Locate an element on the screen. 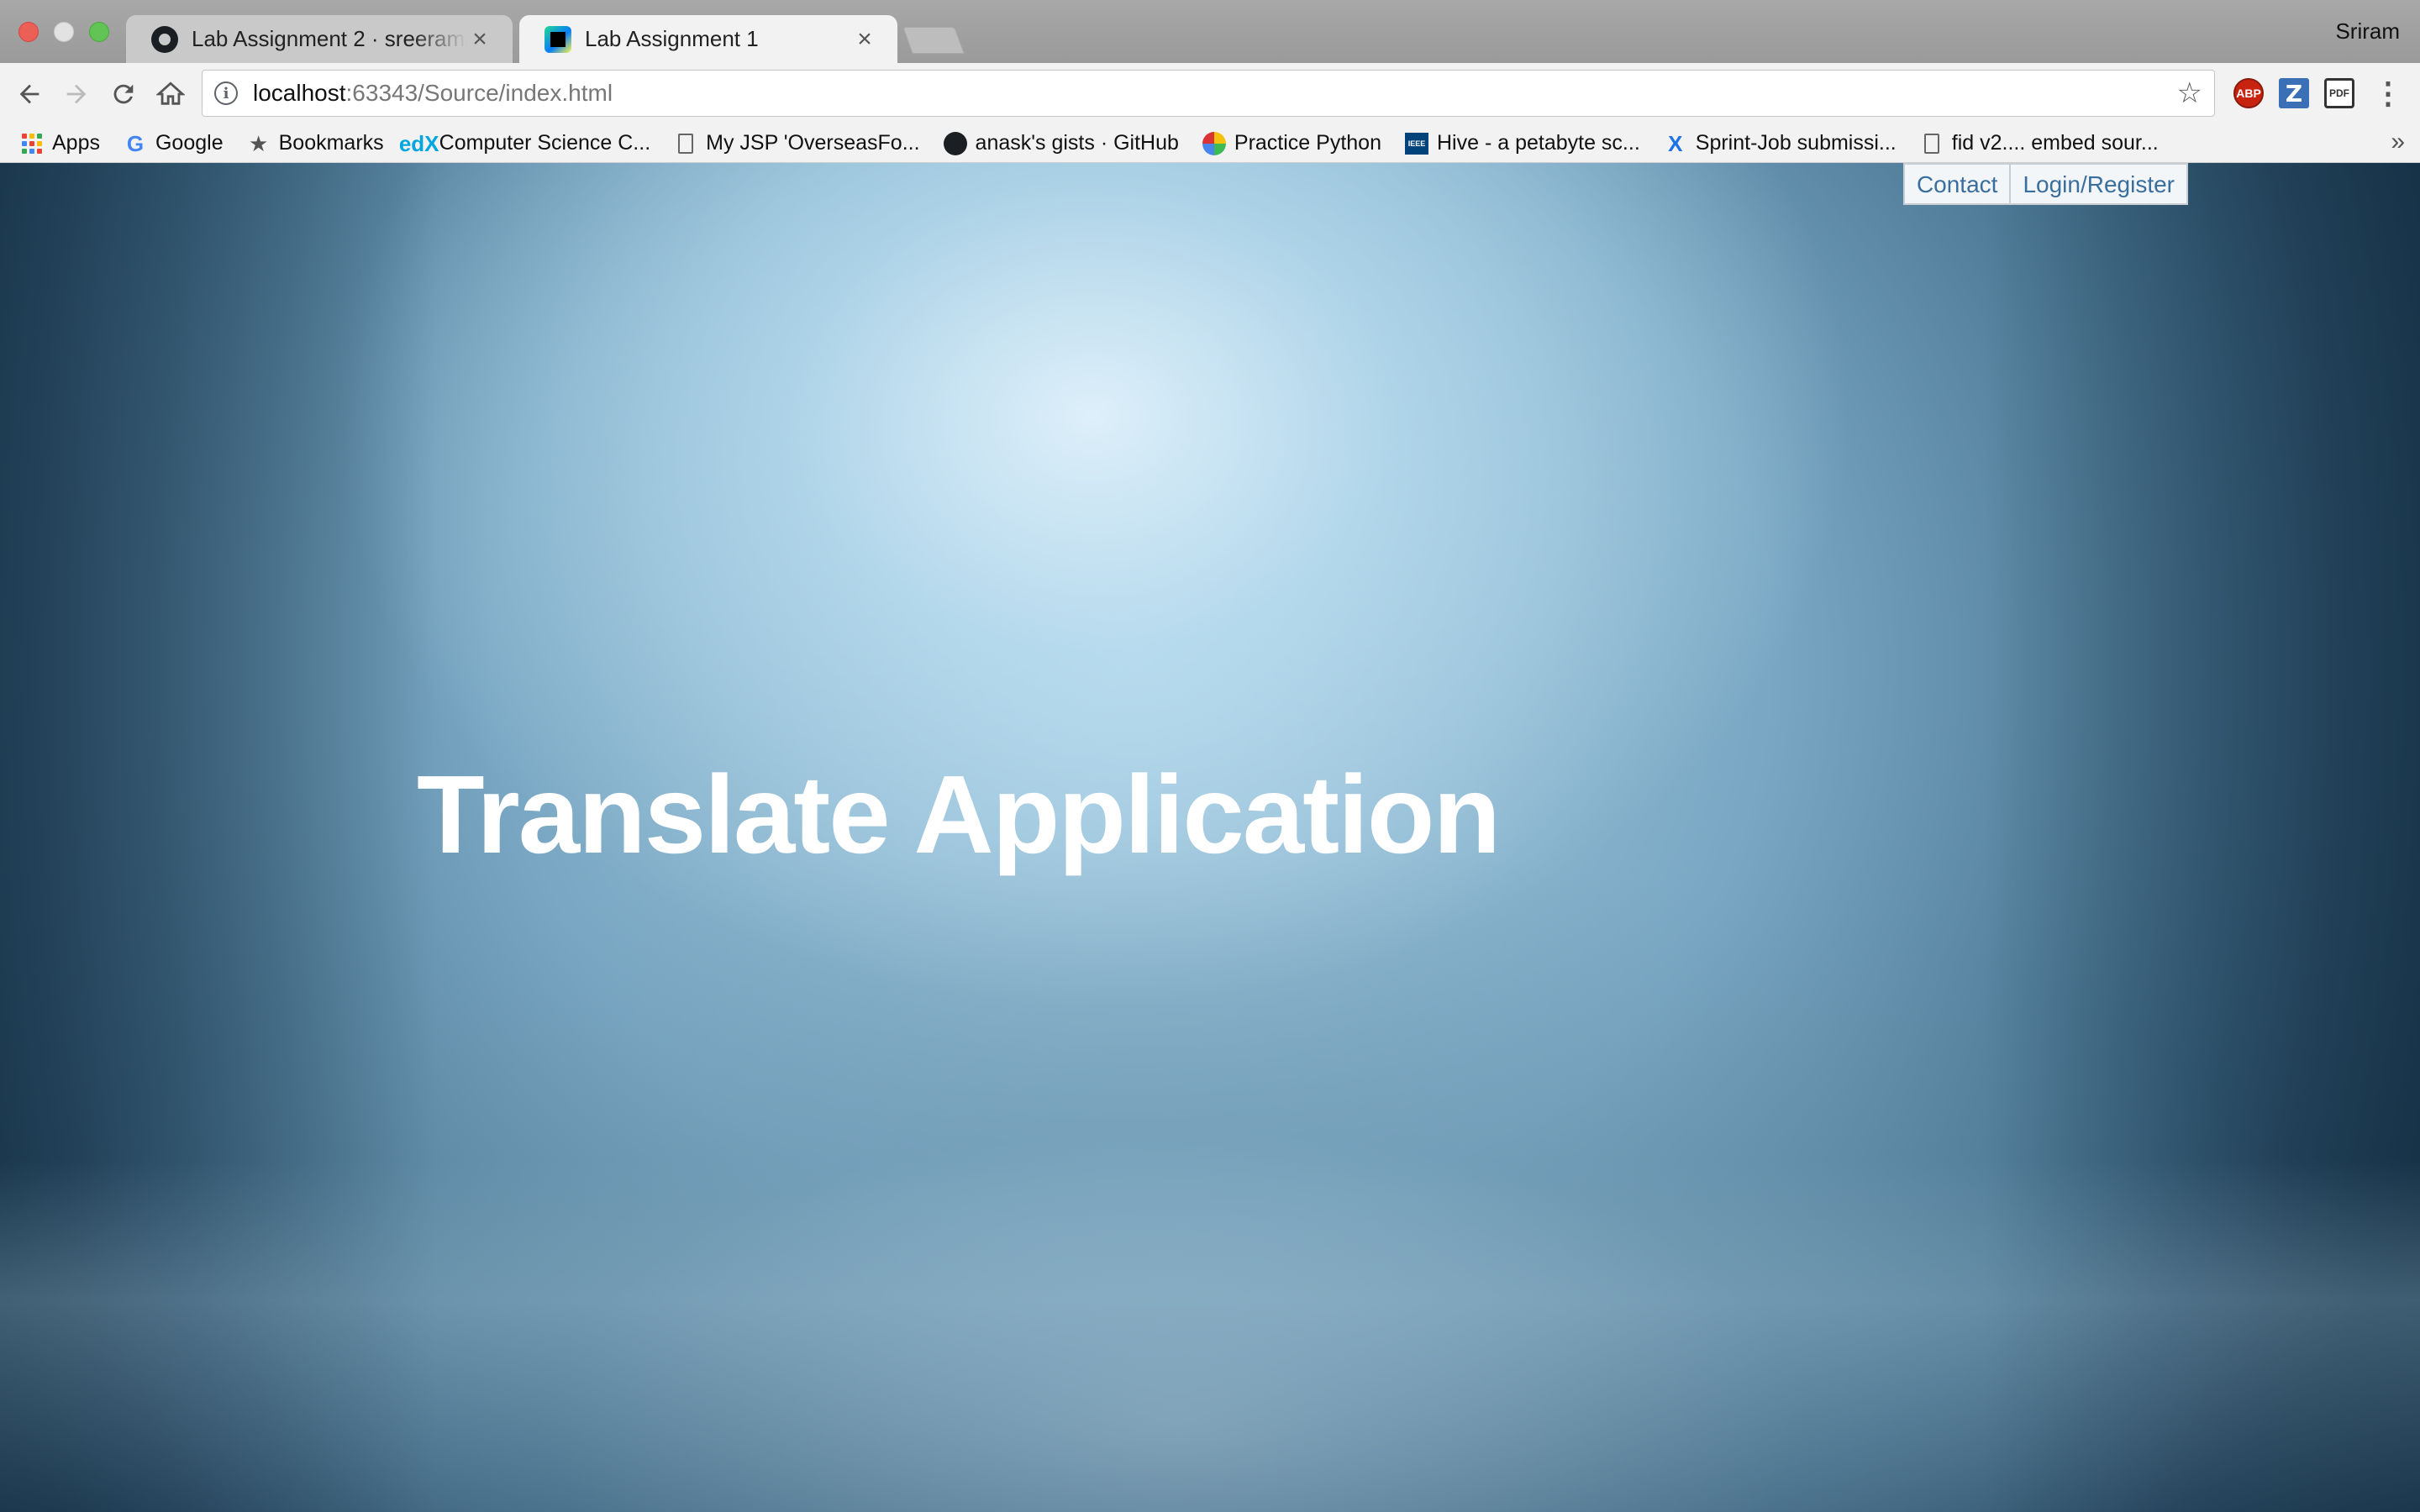 This screenshot has height=1512, width=2420. bookmark-label: anask's gists · GitHub is located at coordinates (1077, 143).